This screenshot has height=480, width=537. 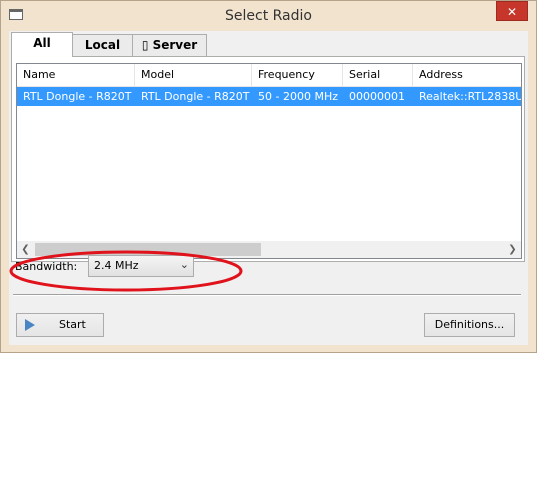 What do you see at coordinates (378, 75) in the screenshot?
I see `column-header-serial: Serial` at bounding box center [378, 75].